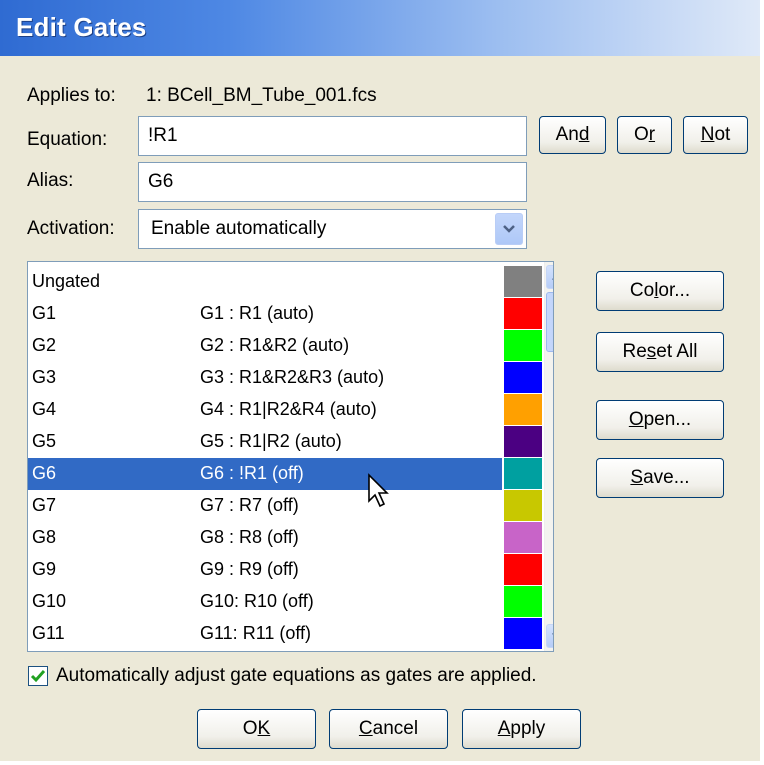  What do you see at coordinates (44, 377) in the screenshot?
I see `gate-name: G3` at bounding box center [44, 377].